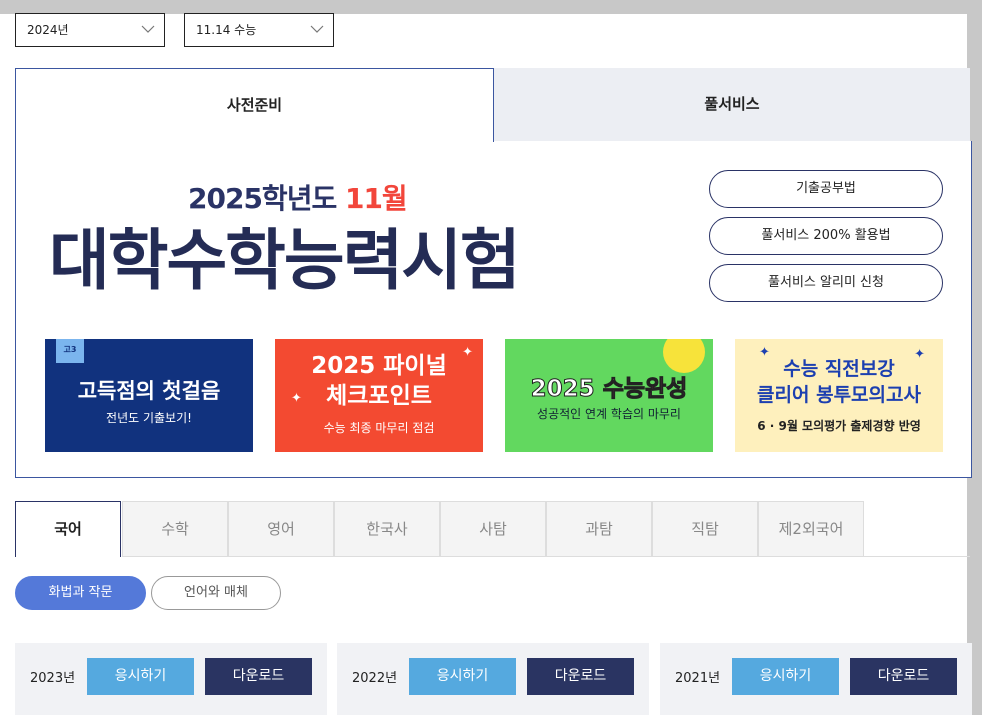 Image resolution: width=982 pixels, height=715 pixels. What do you see at coordinates (839, 426) in the screenshot?
I see `banner-desc: 6 · 9월 모의평가 출제경향 반영` at bounding box center [839, 426].